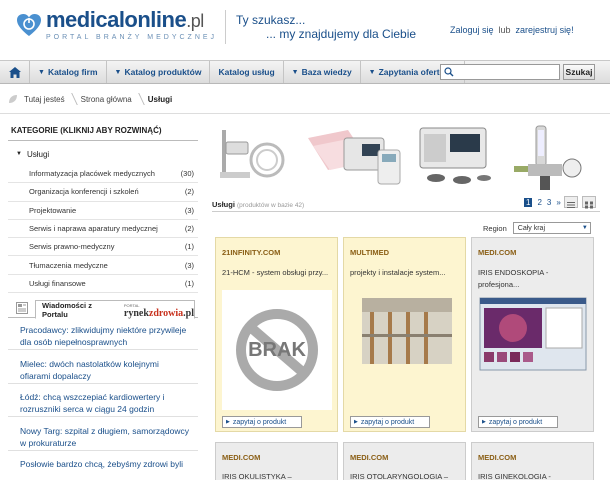 This screenshot has height=480, width=610. Describe the element at coordinates (103, 211) in the screenshot. I see `category-item: Projektowanie (3)` at that location.